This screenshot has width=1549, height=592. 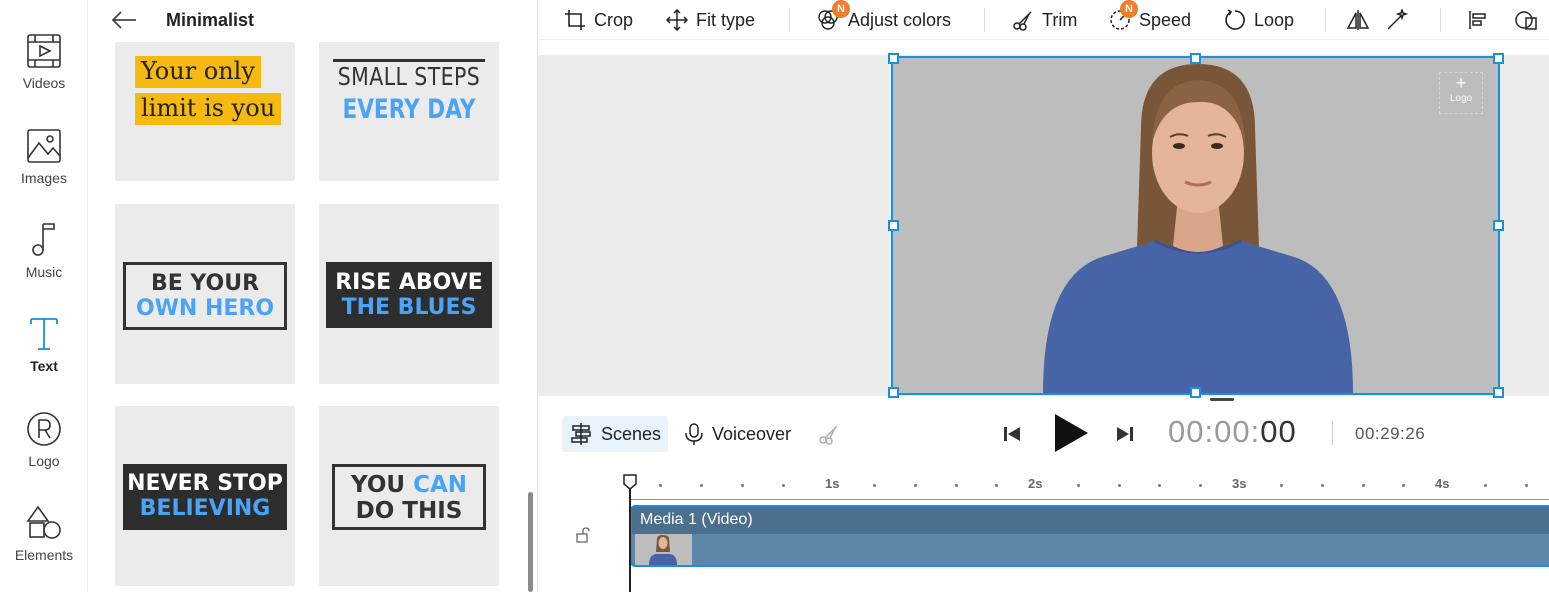 I want to click on logo-placeholder: + Logo, so click(x=1461, y=93).